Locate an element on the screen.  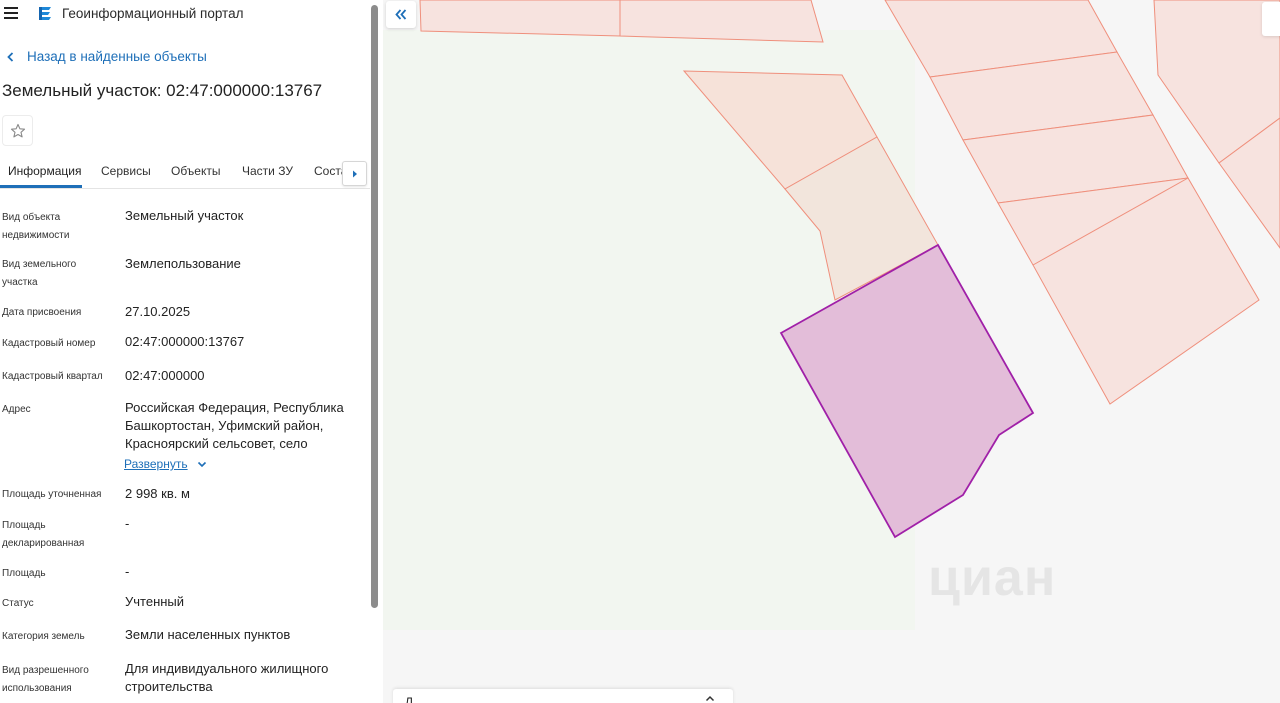
tab-objects: Объекты is located at coordinates (196, 171).